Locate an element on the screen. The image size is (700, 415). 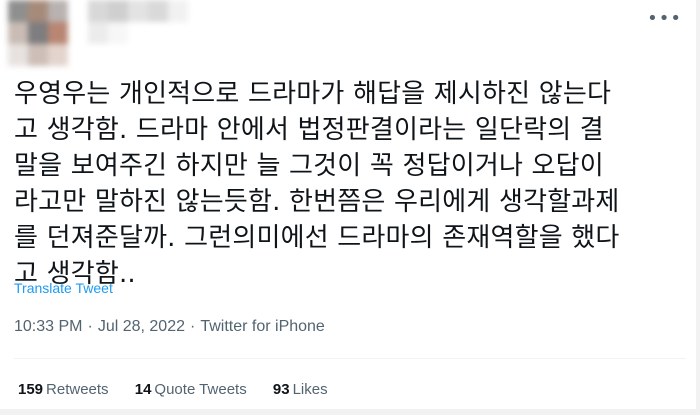
tweet-time: 10:33 PM is located at coordinates (48, 326).